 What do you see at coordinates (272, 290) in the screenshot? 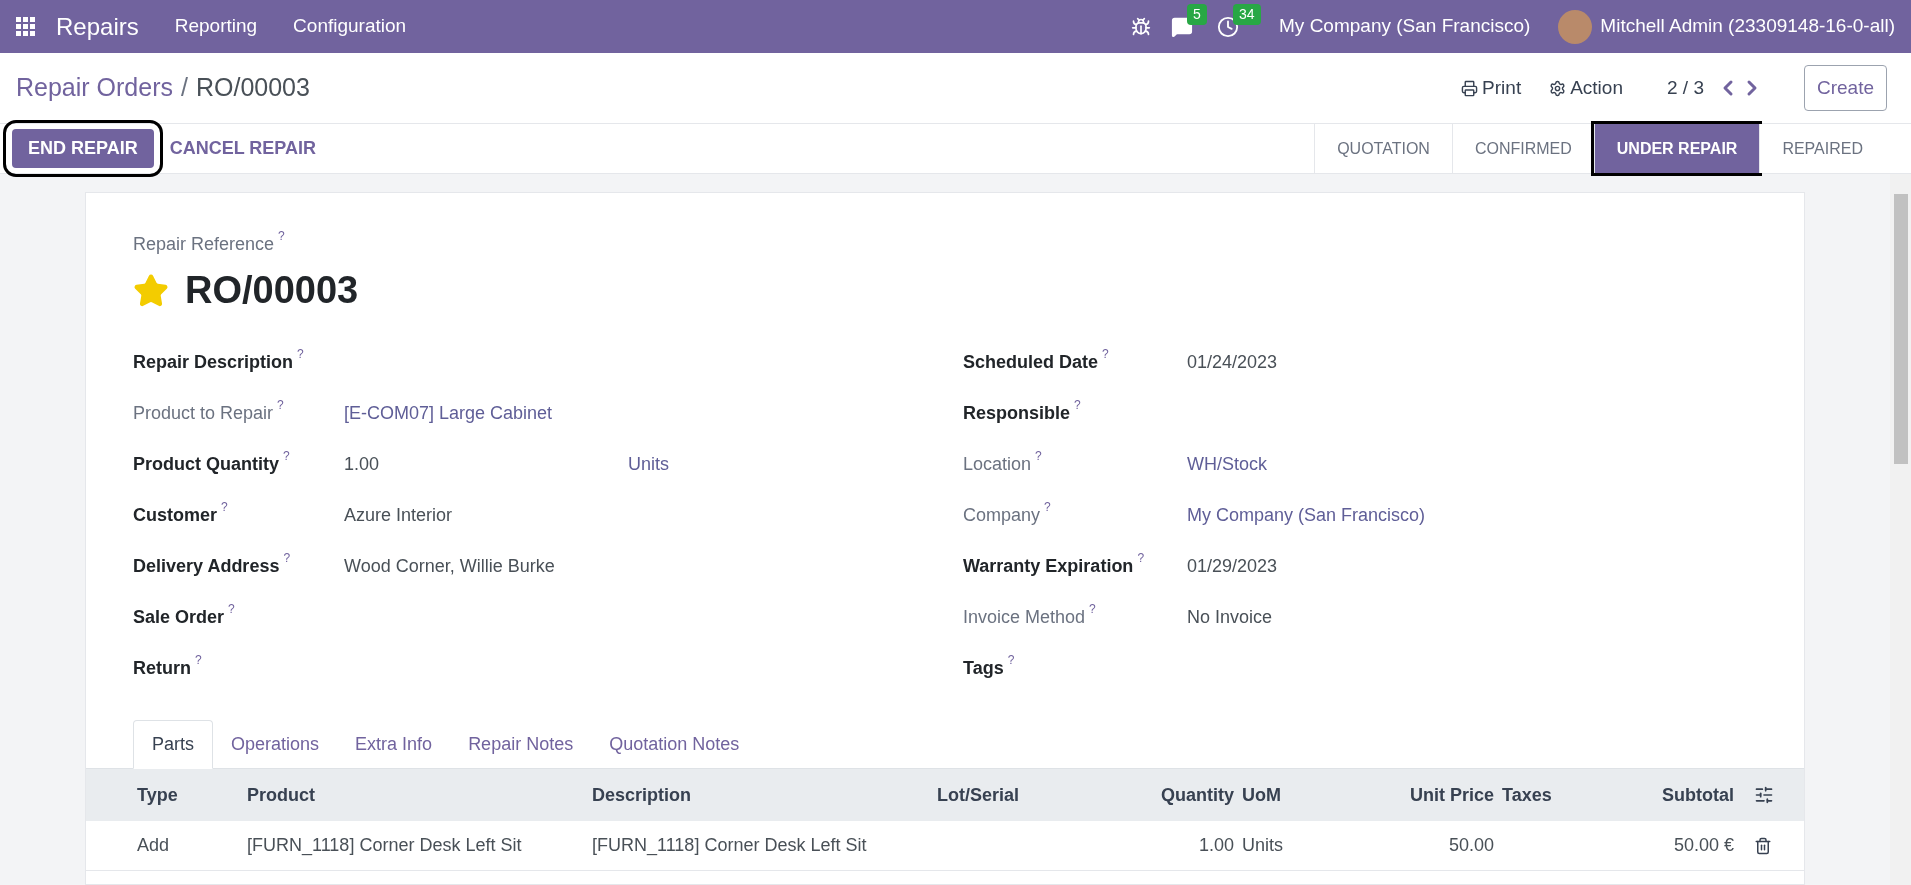
I see `record-title: RO/00003` at bounding box center [272, 290].